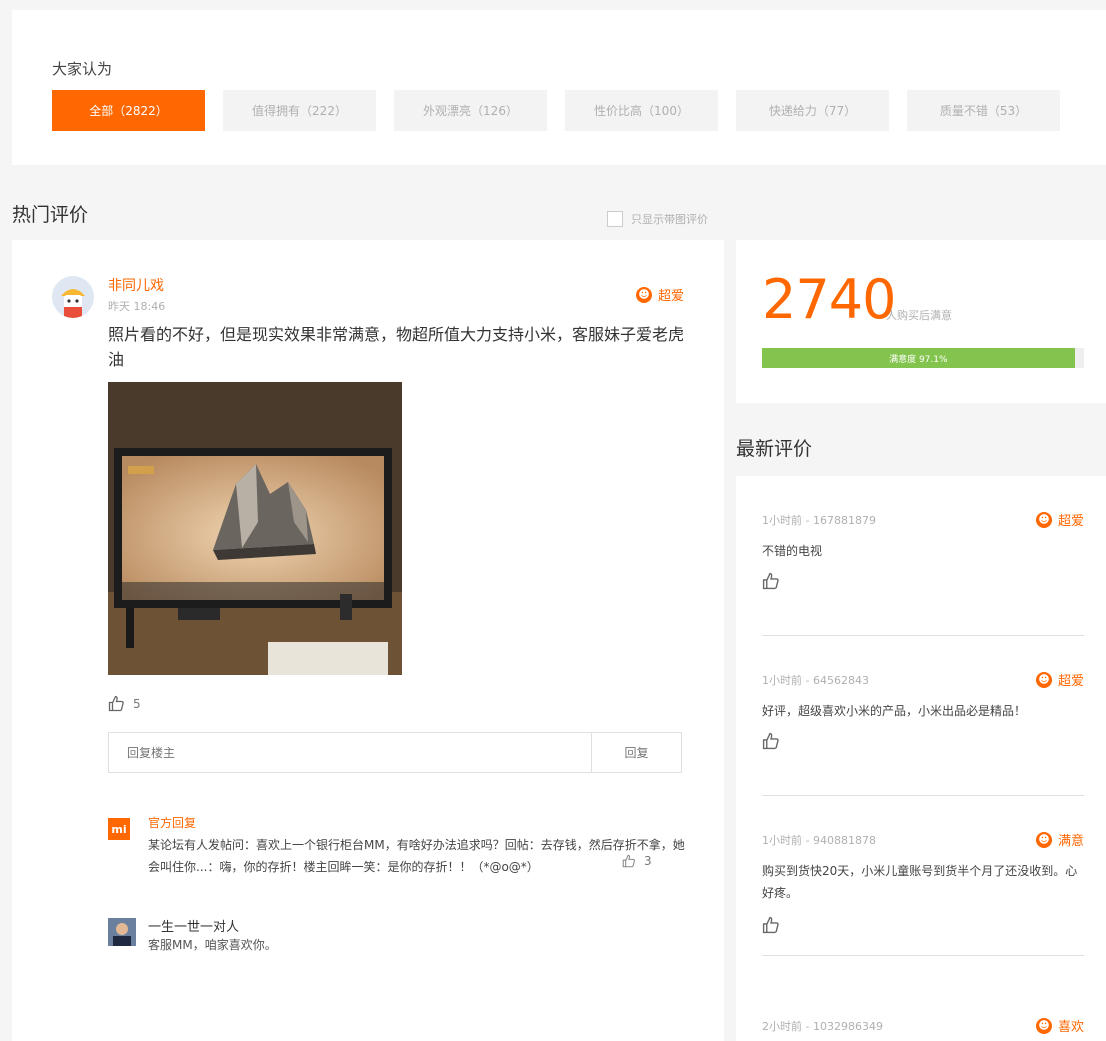  Describe the element at coordinates (822, 1026) in the screenshot. I see `latest-review-meta: 2小时前 - 1032986349` at that location.